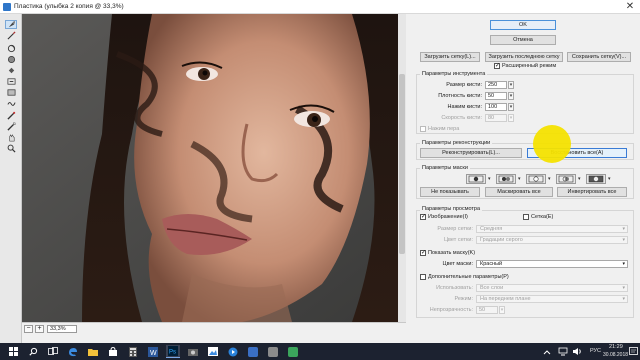  I want to click on reconstruct-options-title: Параметры реконструкции, so click(456, 143).